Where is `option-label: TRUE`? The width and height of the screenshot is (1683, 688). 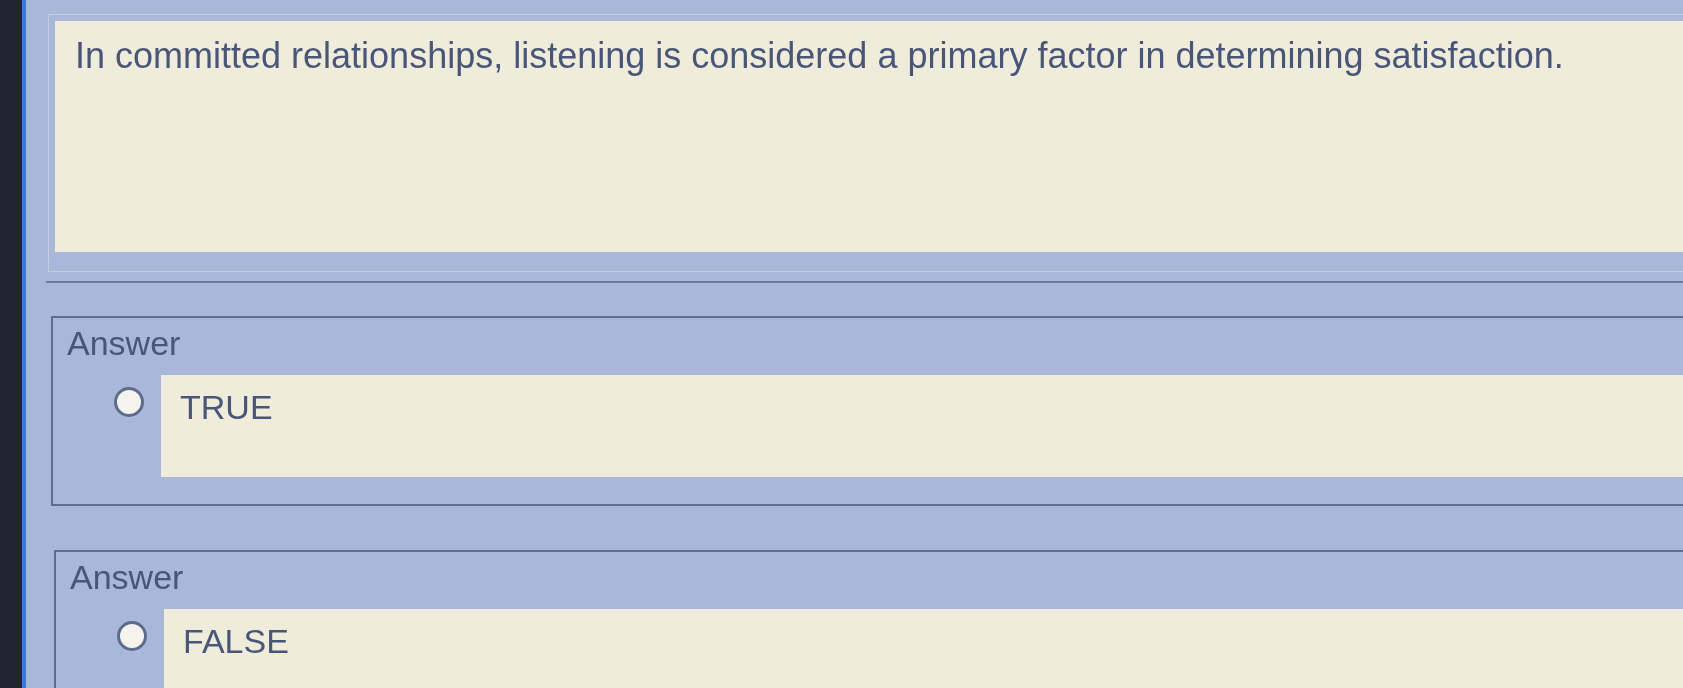 option-label: TRUE is located at coordinates (226, 407).